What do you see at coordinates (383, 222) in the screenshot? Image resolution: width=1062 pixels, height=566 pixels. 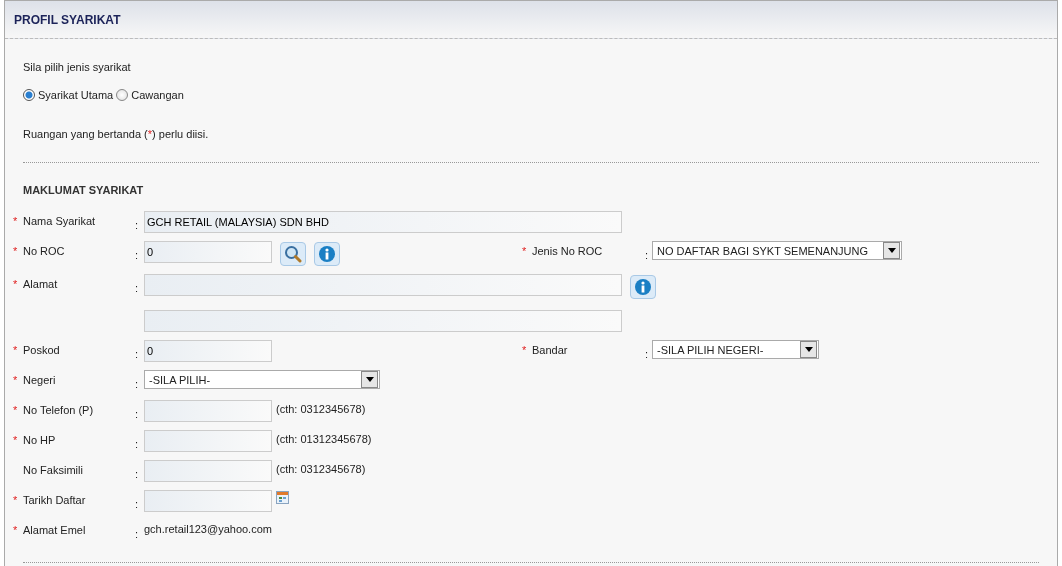 I see `input-field: GCH RETAIL (MALAYSIA) SDN BHD` at bounding box center [383, 222].